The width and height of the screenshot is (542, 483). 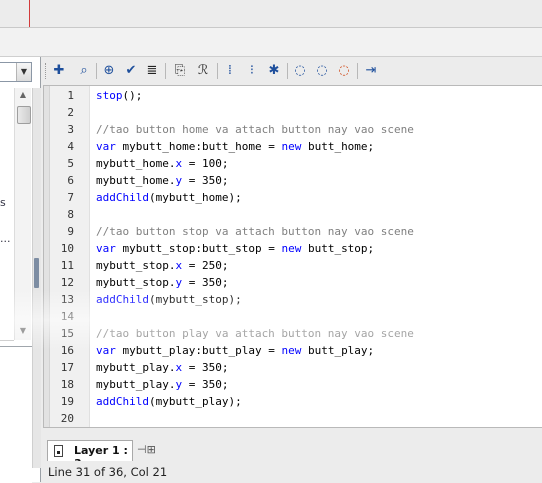 I want to click on line-number: 13, so click(x=67, y=299).